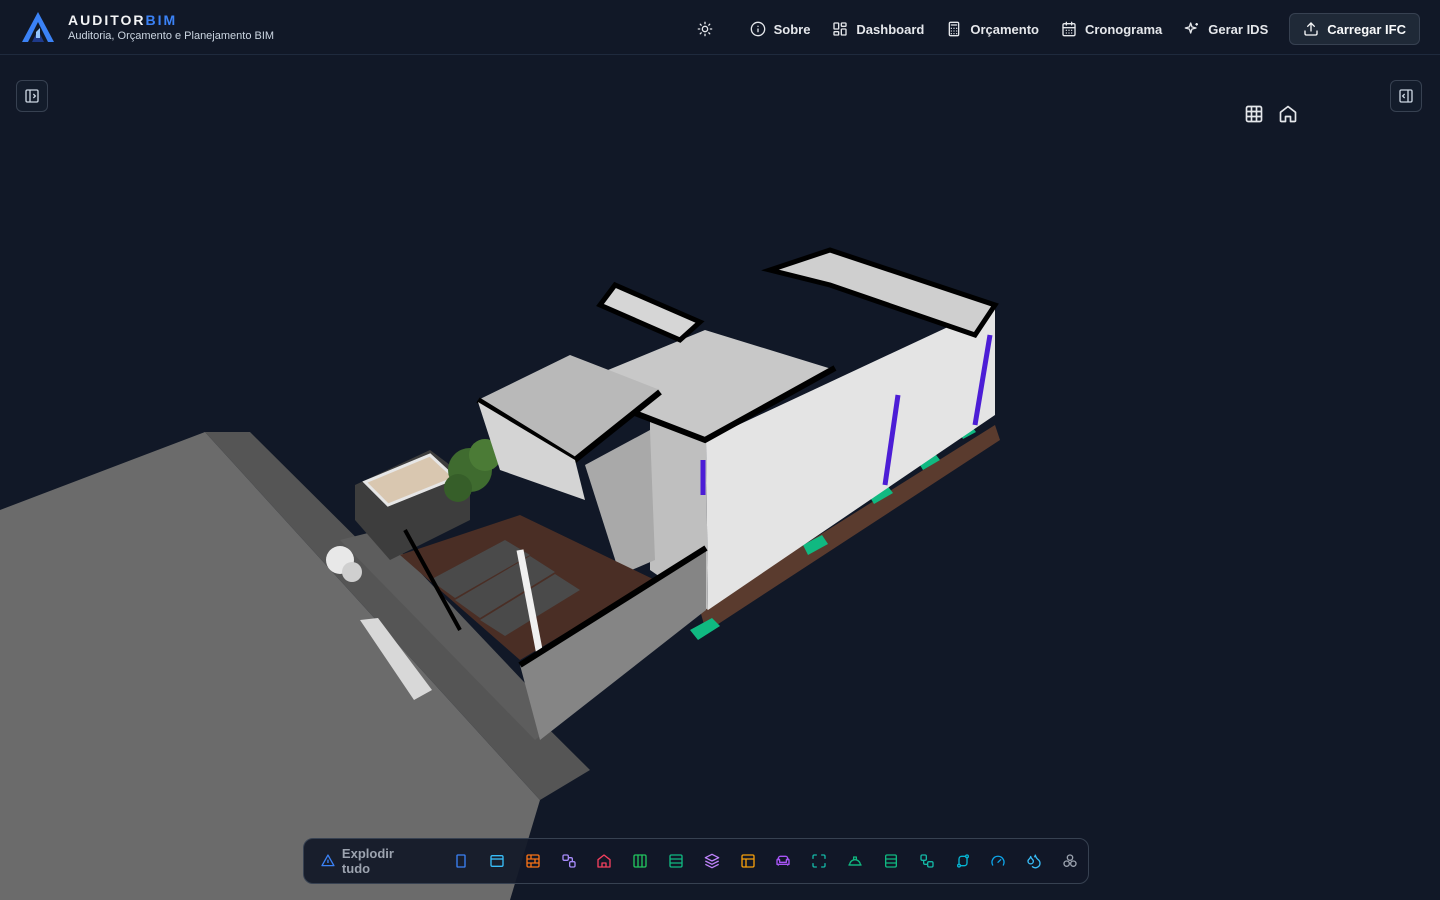  Describe the element at coordinates (1191, 28) in the screenshot. I see `sparkles-icon` at that location.